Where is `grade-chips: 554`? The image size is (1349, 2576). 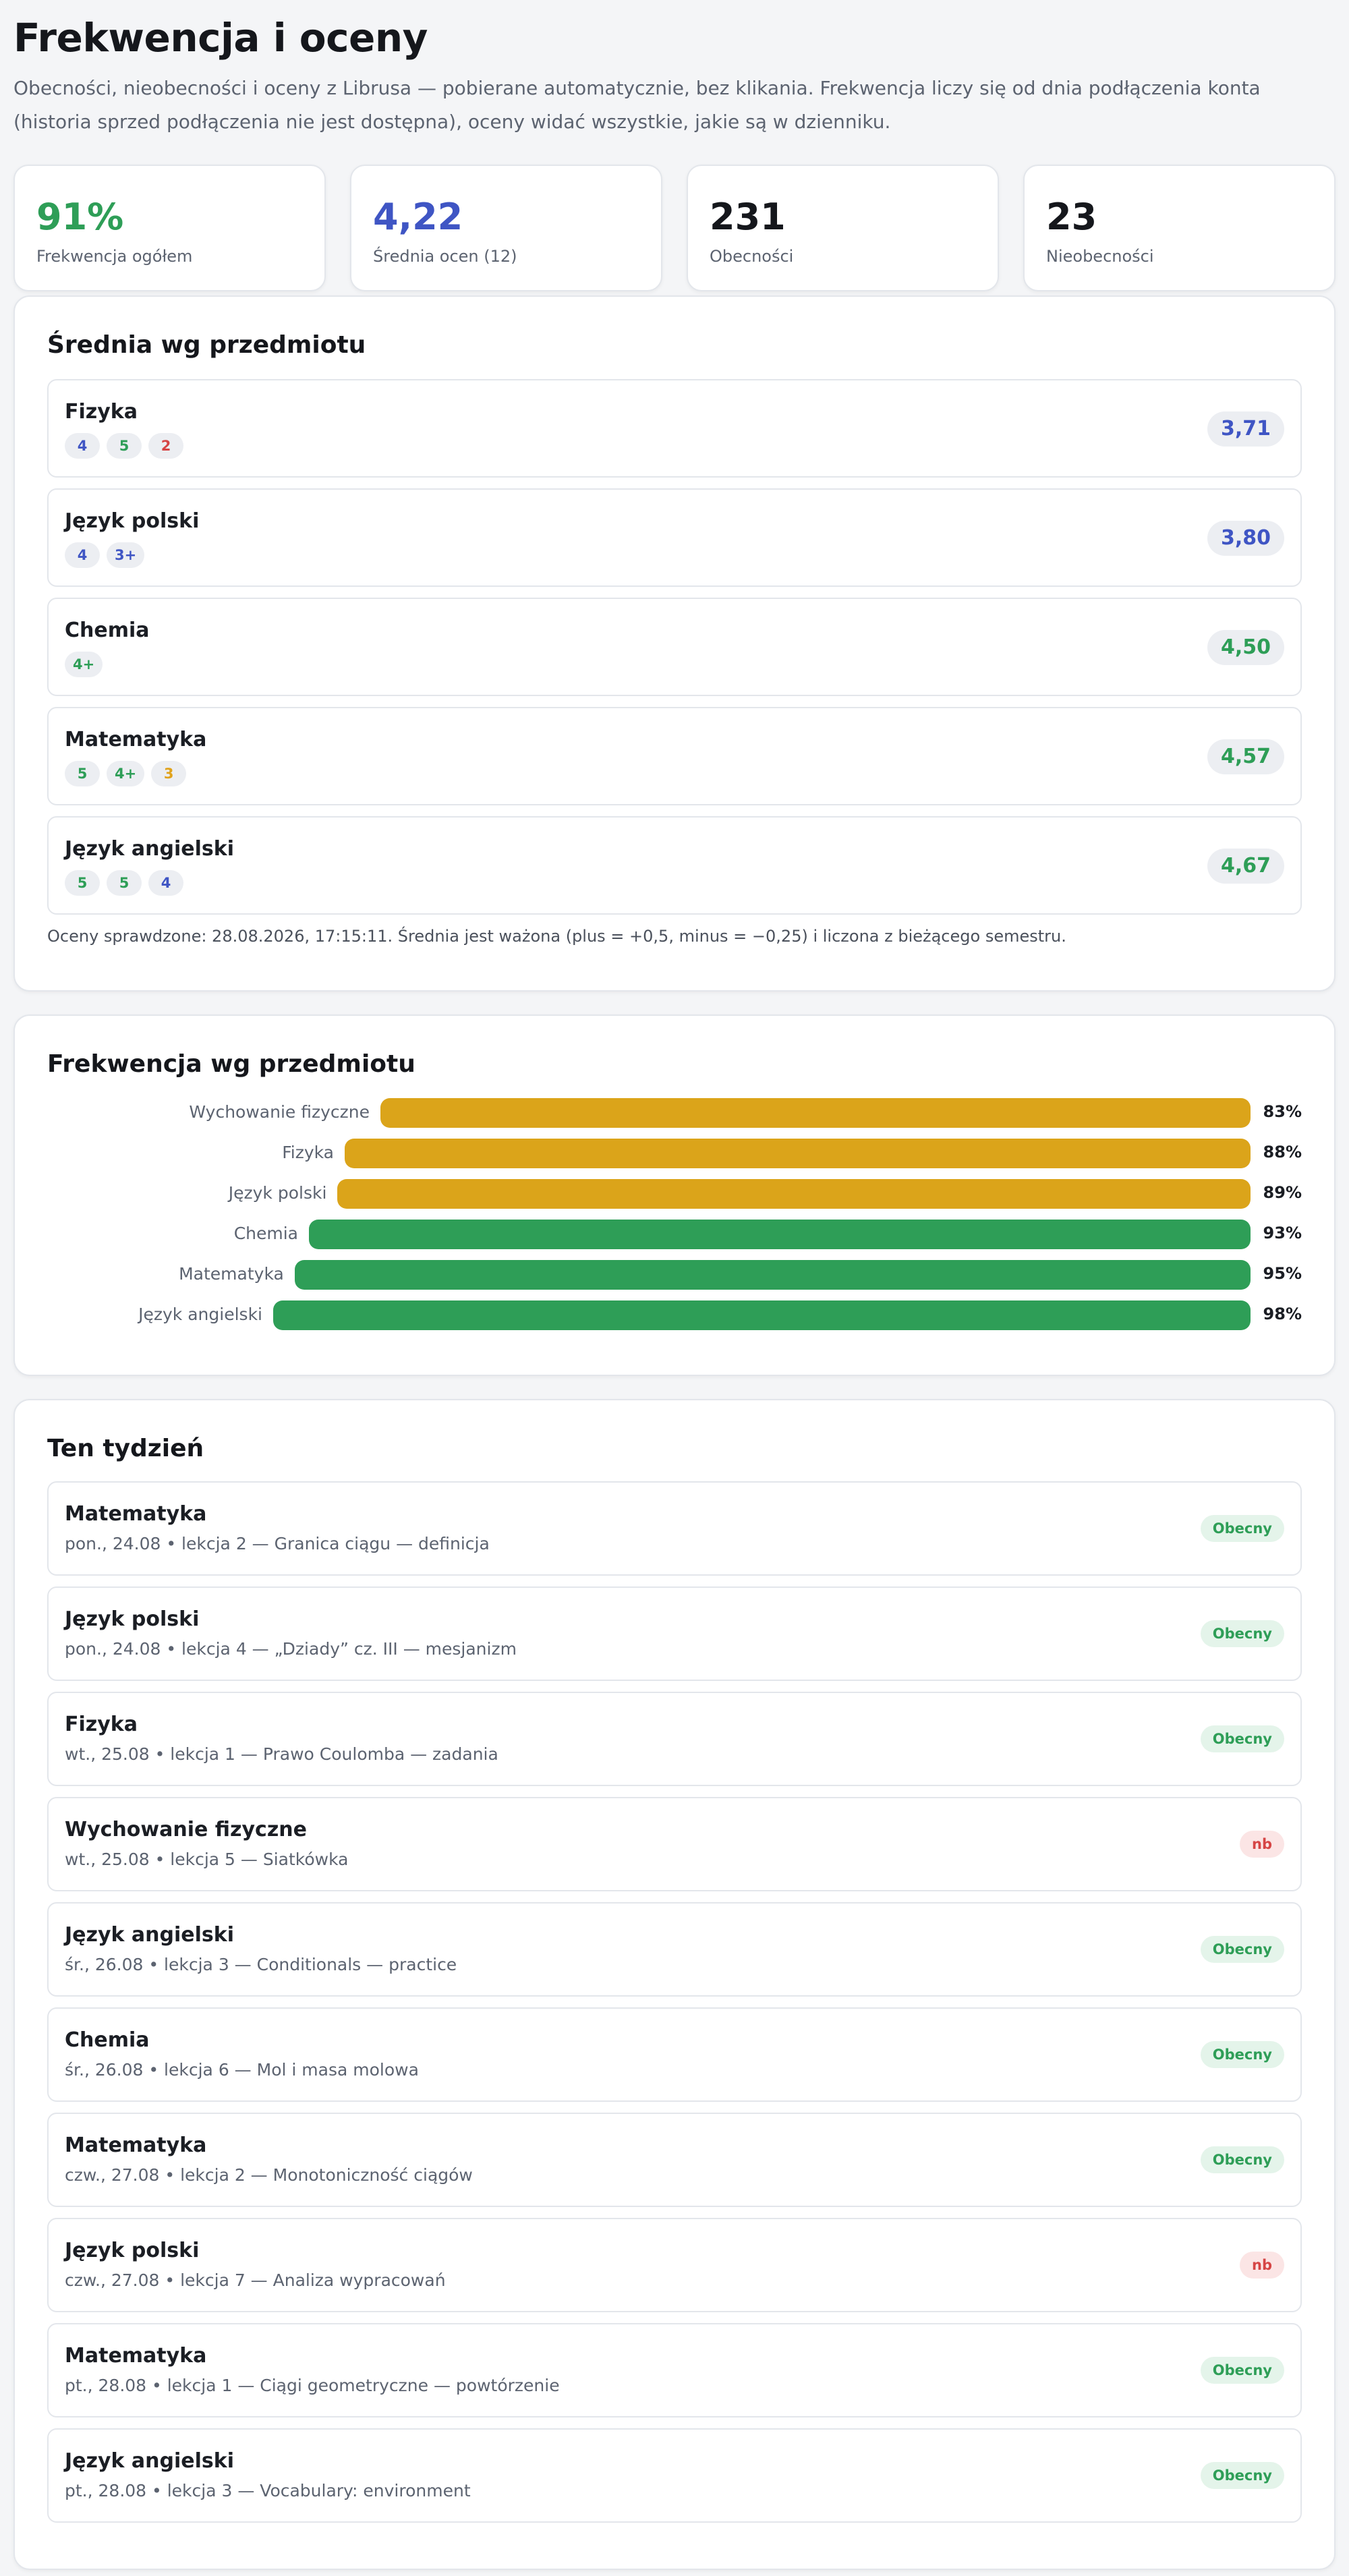 grade-chips: 554 is located at coordinates (674, 883).